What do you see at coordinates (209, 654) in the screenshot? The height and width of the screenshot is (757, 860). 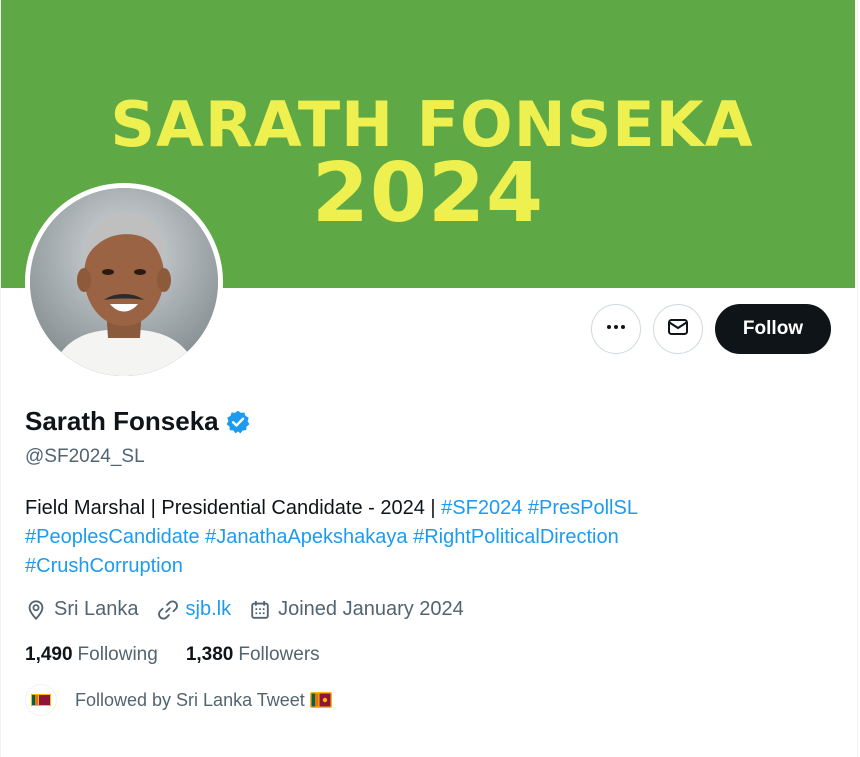 I see `followers-count: 1,380` at bounding box center [209, 654].